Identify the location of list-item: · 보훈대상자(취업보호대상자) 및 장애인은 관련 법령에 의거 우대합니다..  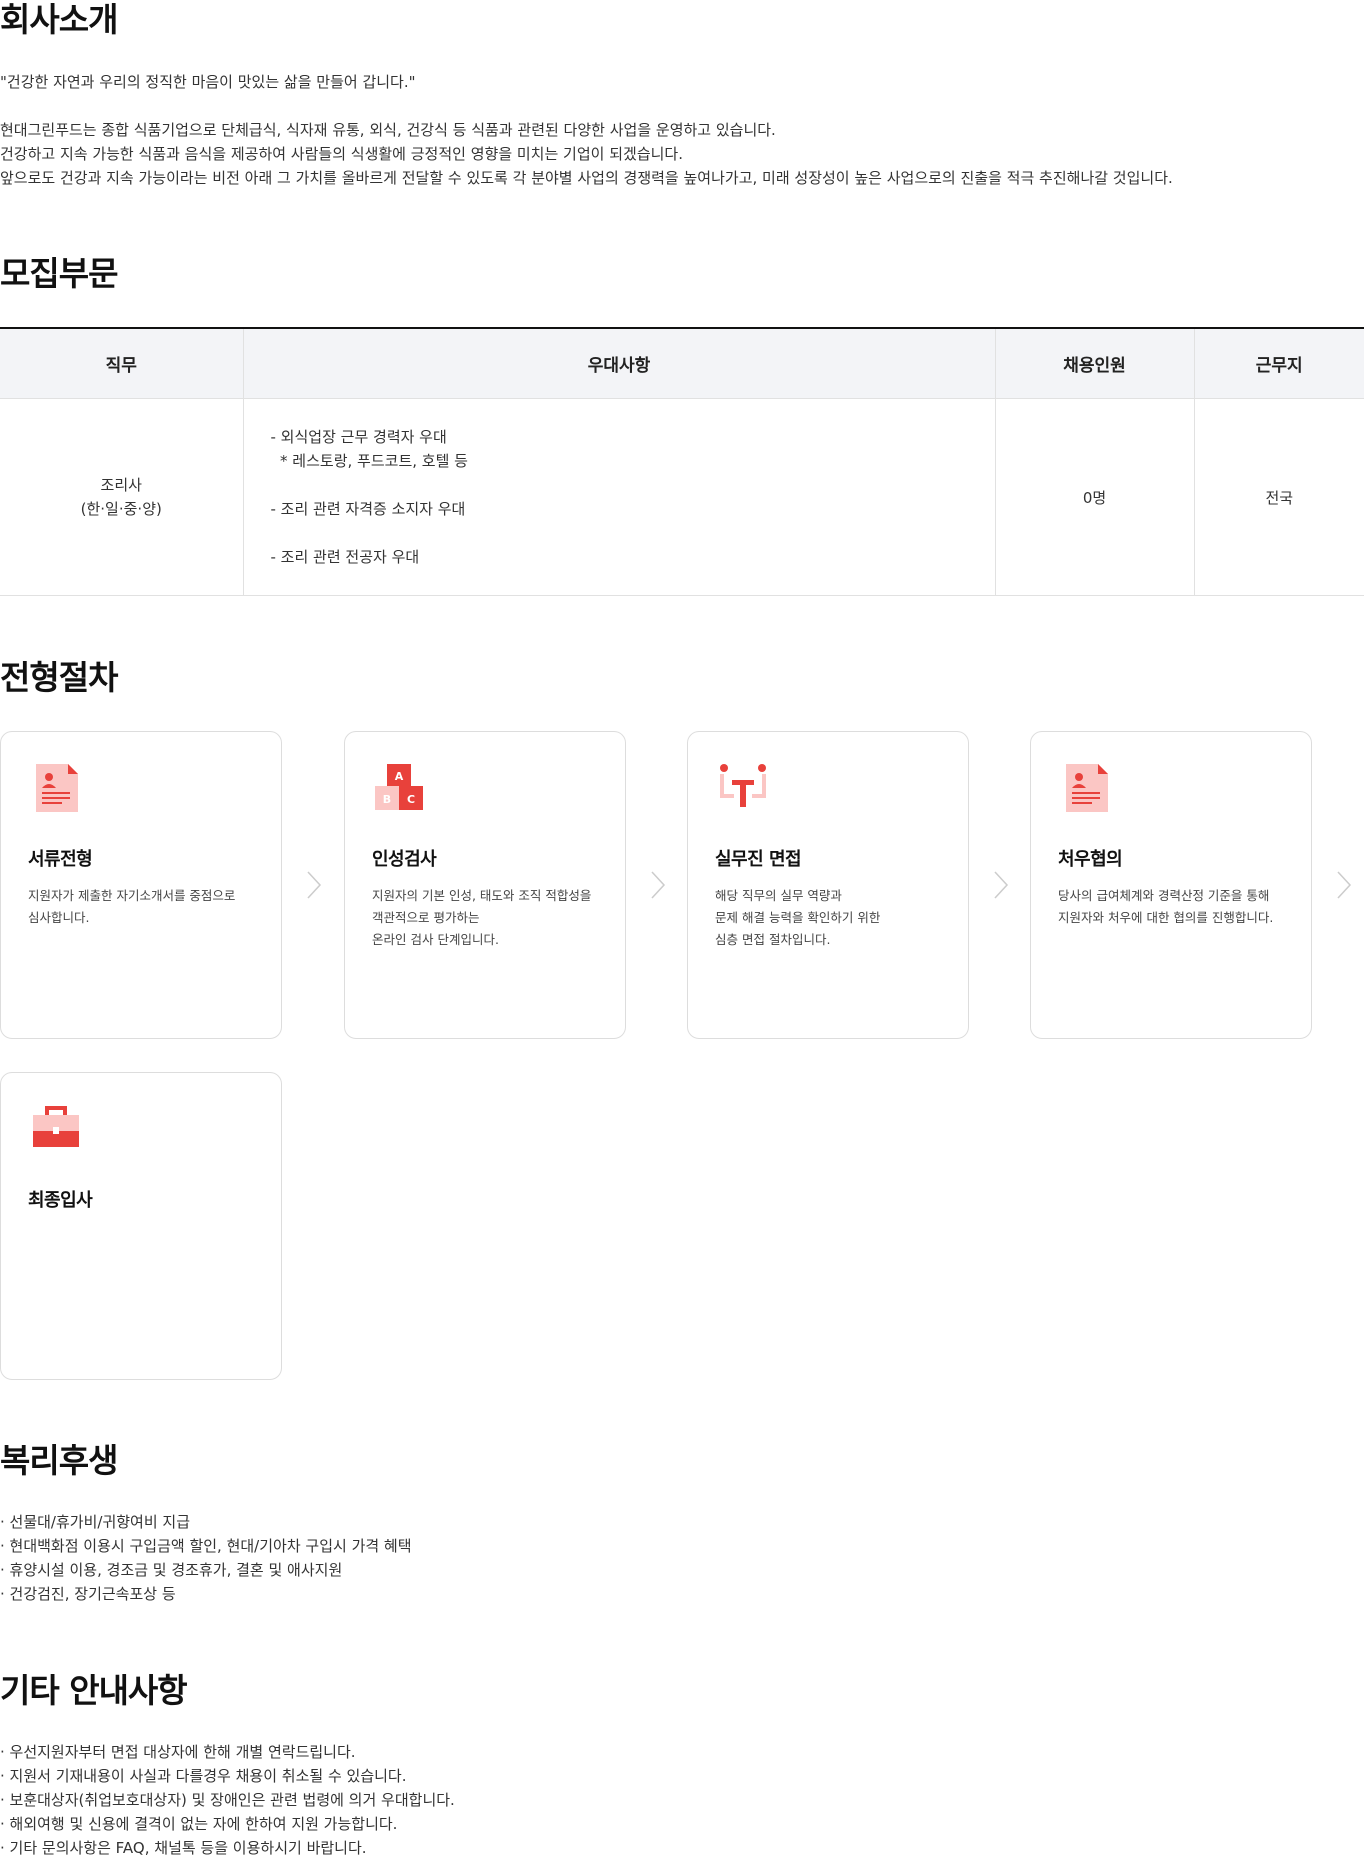
(227, 1800).